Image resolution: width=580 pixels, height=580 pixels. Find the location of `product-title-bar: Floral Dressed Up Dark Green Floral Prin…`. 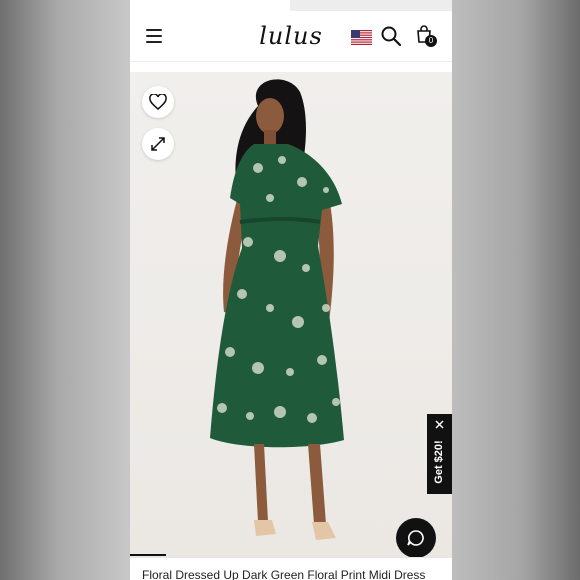

product-title-bar: Floral Dressed Up Dark Green Floral Prin… is located at coordinates (291, 568).